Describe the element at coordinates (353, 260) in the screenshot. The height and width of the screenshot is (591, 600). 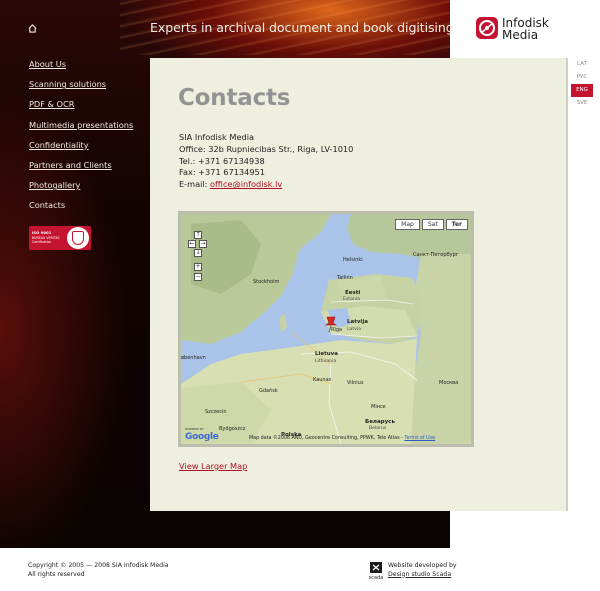
I see `map-label-helsinki: Helsinki` at that location.